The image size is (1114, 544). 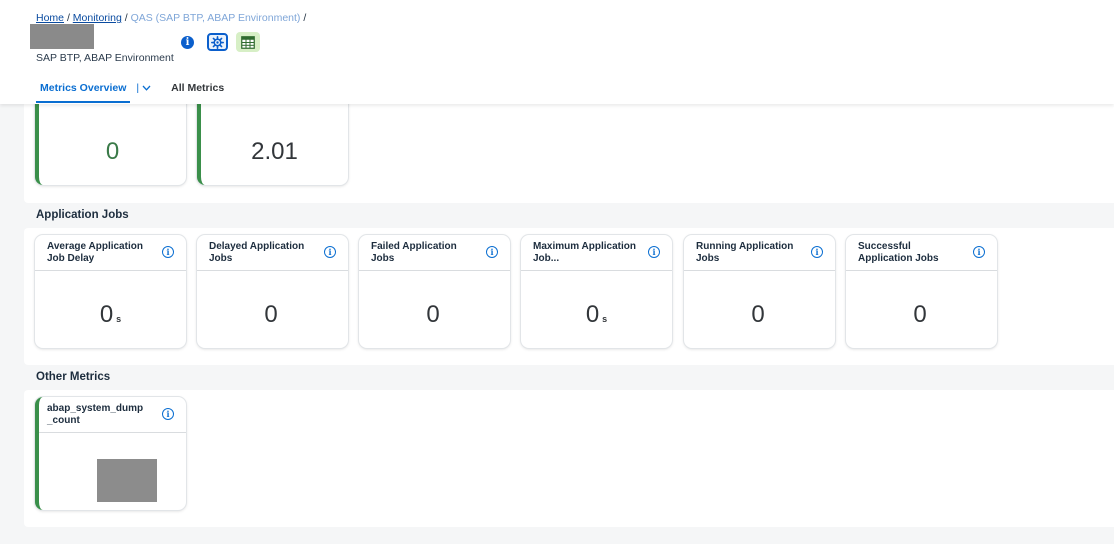 I want to click on tile-header: Failed Application Jobs i, so click(x=434, y=253).